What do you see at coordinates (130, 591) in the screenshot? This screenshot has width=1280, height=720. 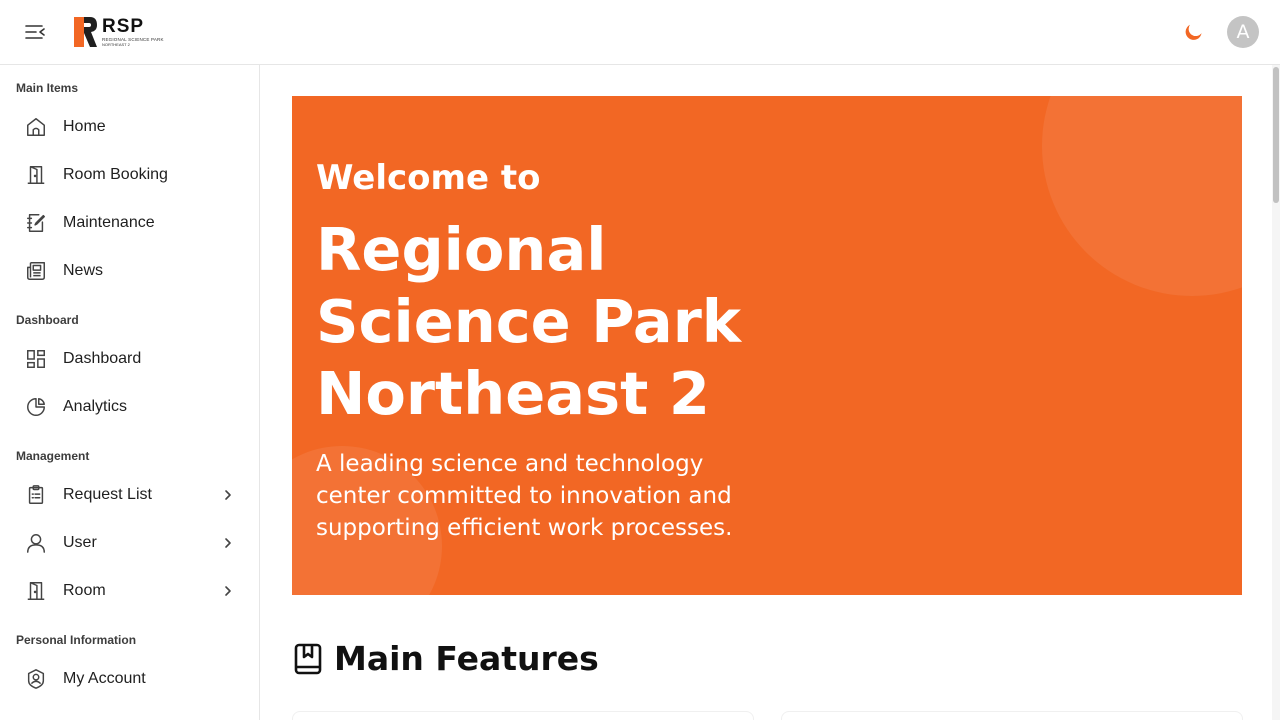 I see `sidebar-item-room: Room` at bounding box center [130, 591].